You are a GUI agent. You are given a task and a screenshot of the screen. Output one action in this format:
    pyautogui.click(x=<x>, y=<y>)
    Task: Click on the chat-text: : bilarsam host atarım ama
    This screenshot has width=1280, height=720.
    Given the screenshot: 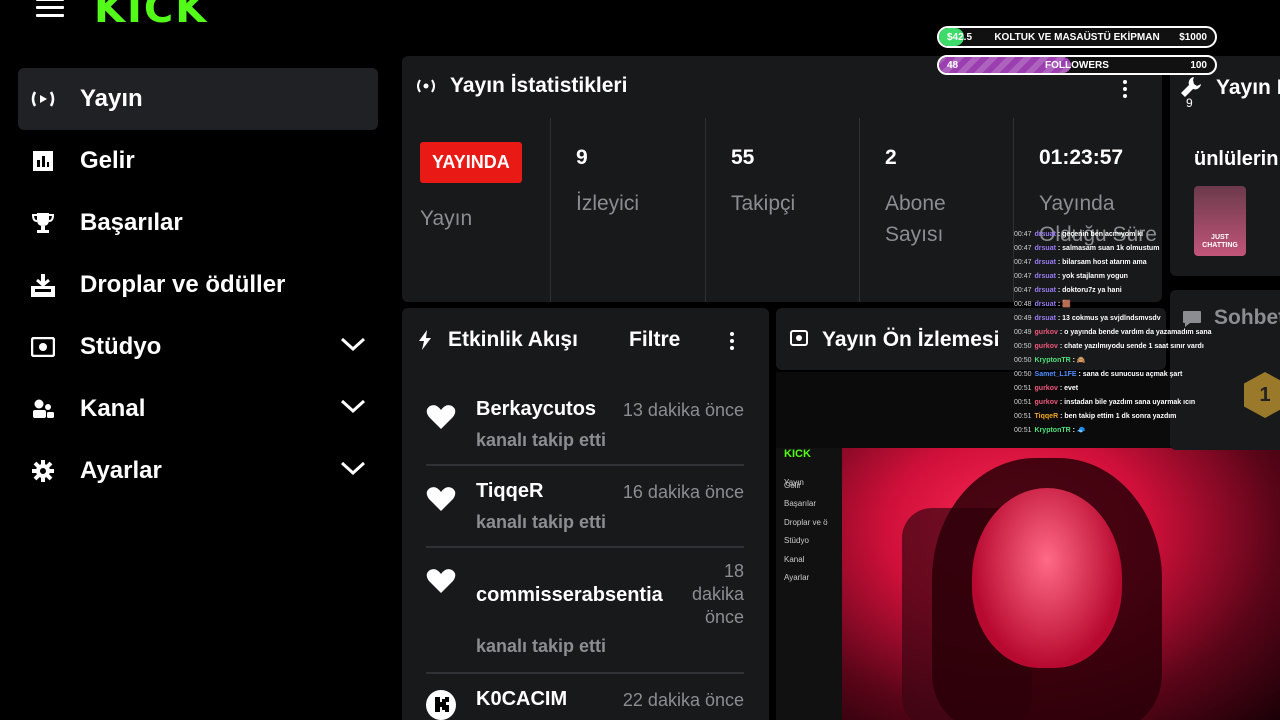 What is the action you would take?
    pyautogui.click(x=1101, y=262)
    